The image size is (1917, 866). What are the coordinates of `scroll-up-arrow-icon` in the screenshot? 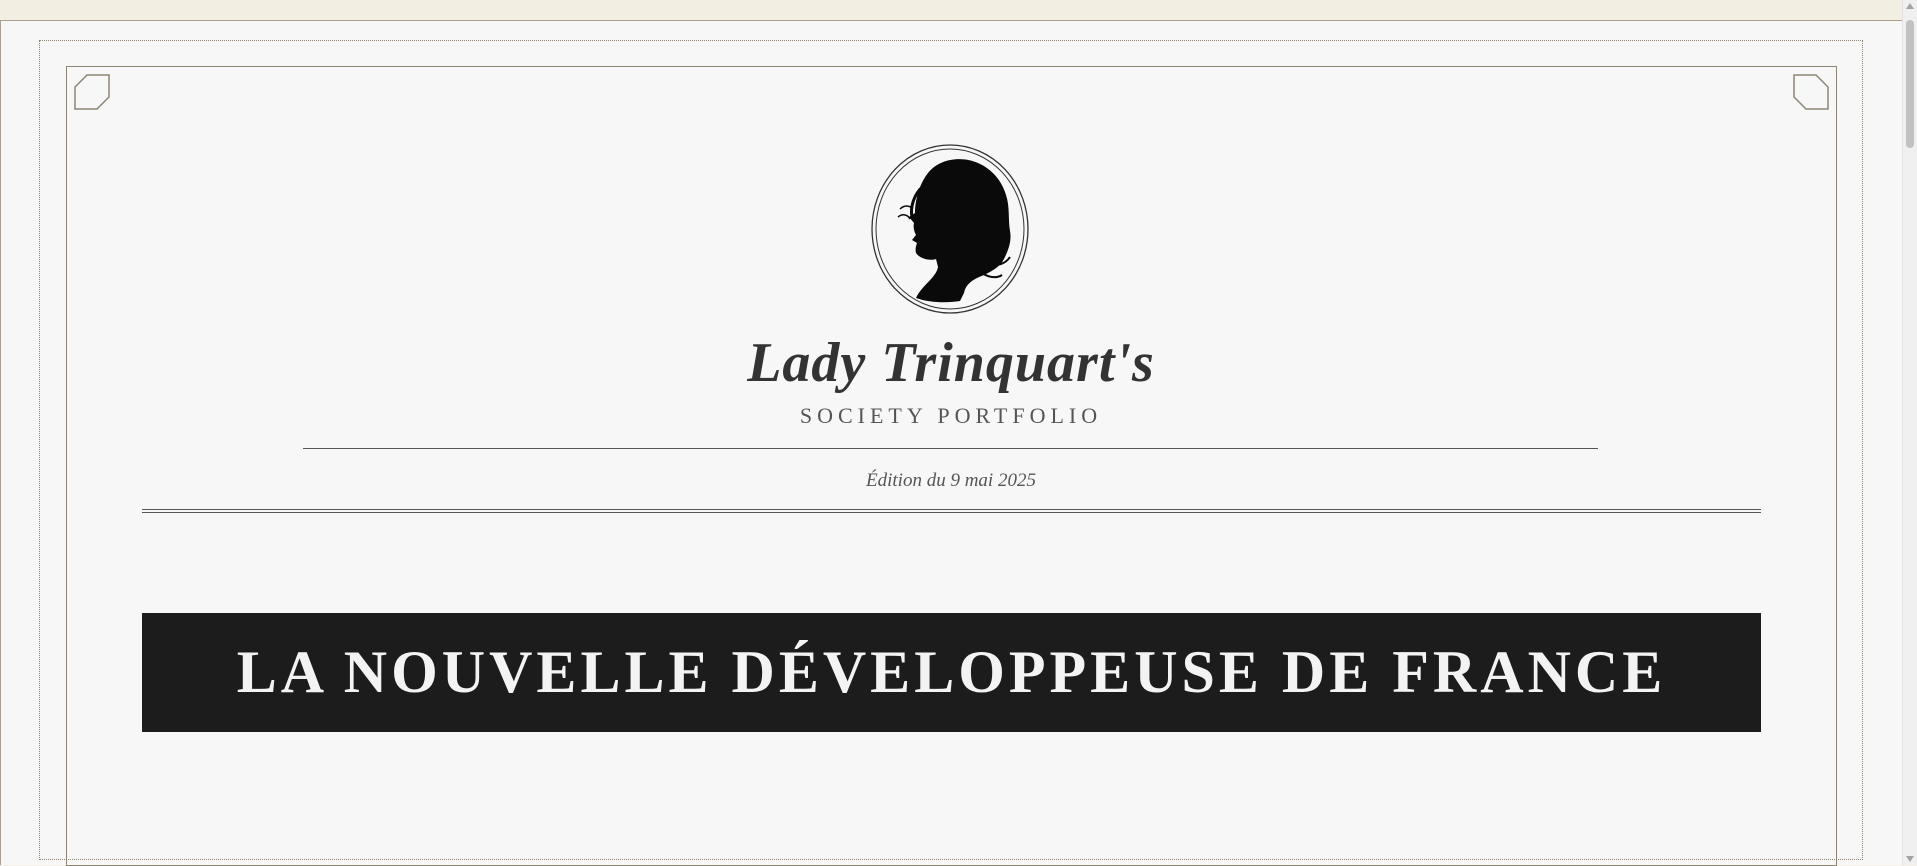 It's located at (1910, 6).